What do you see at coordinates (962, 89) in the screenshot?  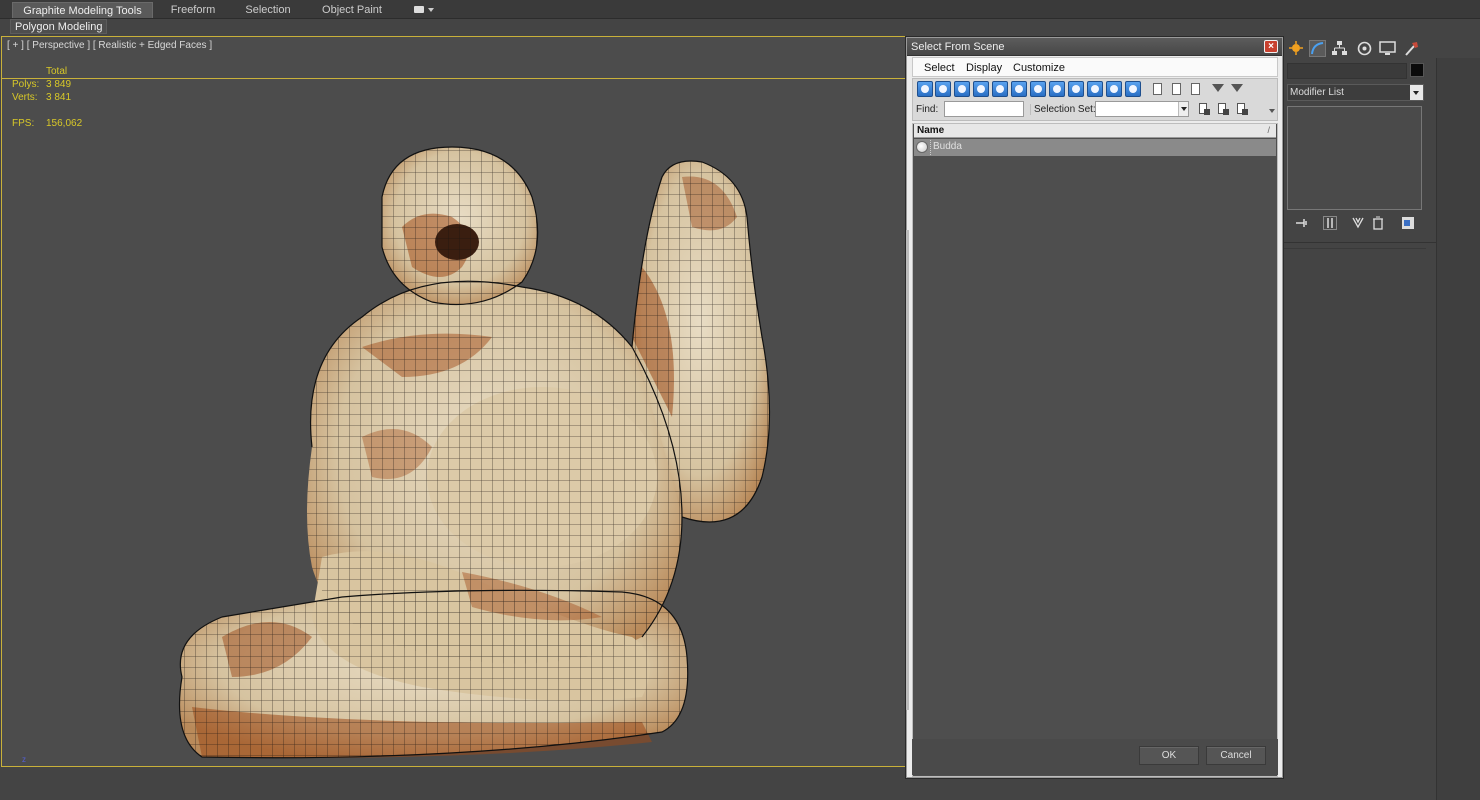 I see `display-lights-icon` at bounding box center [962, 89].